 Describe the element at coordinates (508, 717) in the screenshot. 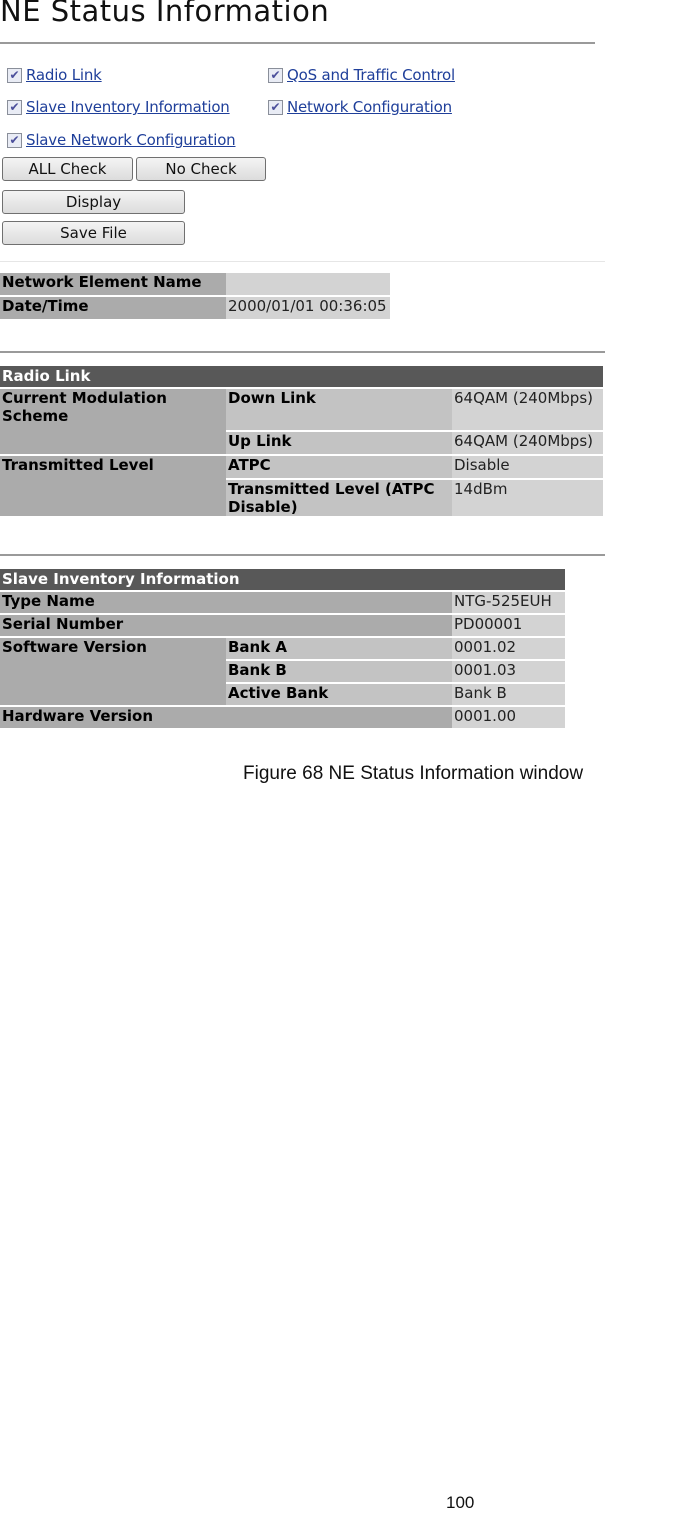

I see `hardware-version-value: 0001.00` at that location.